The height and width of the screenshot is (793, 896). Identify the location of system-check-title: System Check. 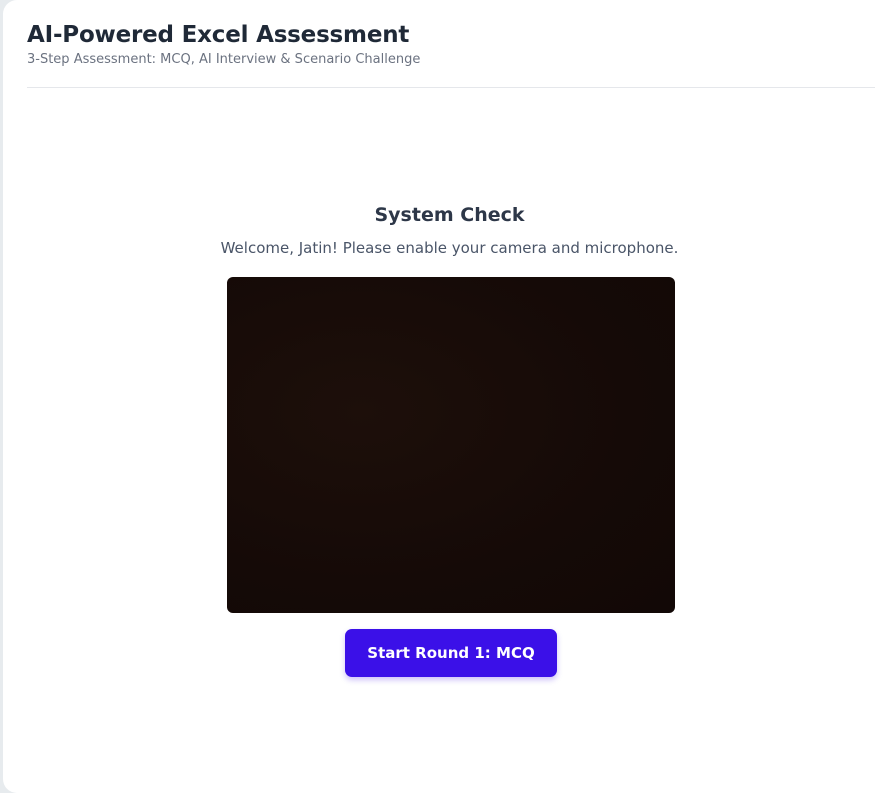
(449, 215).